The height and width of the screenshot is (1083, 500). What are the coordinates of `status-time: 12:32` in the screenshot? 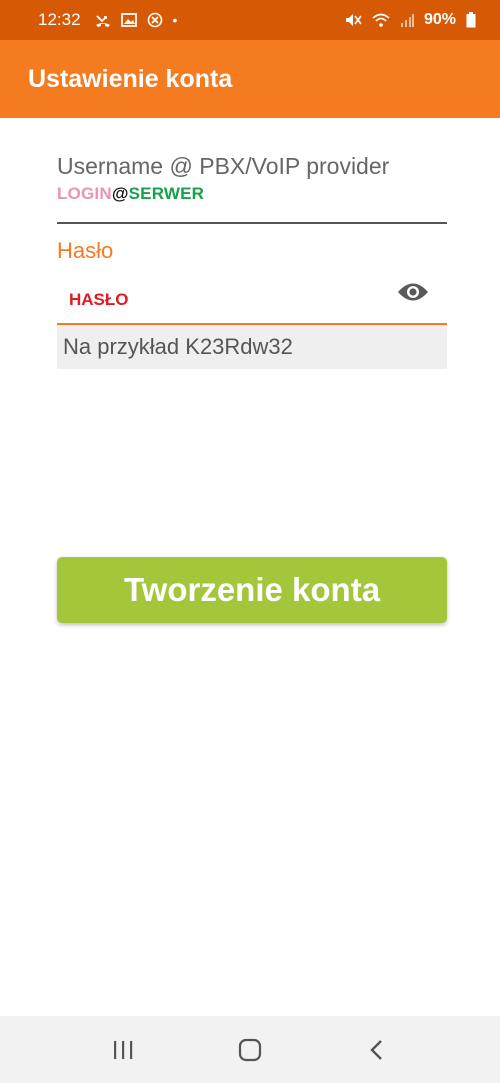 It's located at (59, 19).